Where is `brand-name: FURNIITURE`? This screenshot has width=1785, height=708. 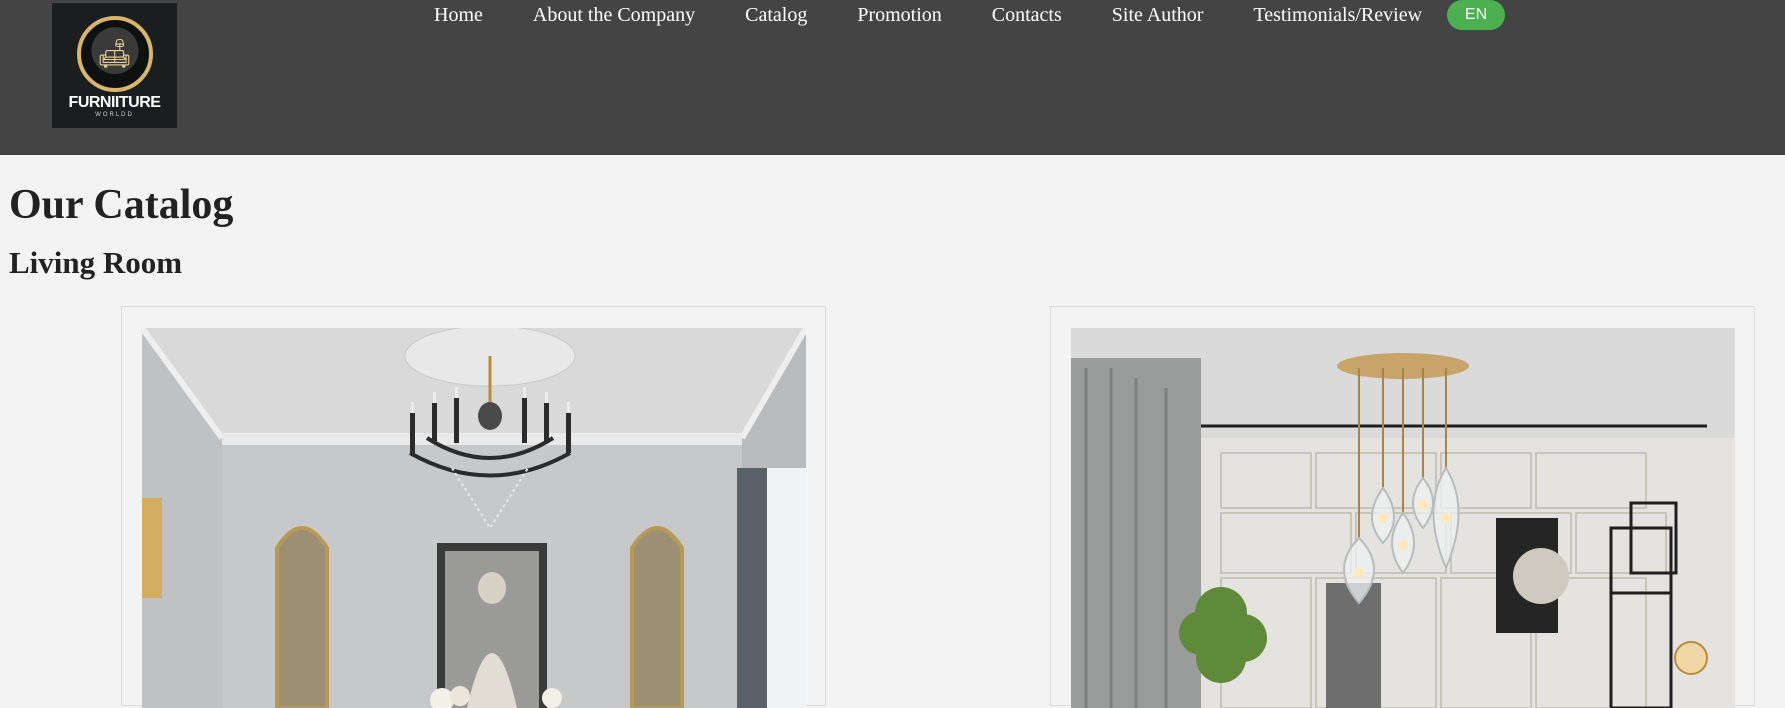 brand-name: FURNIITURE is located at coordinates (114, 102).